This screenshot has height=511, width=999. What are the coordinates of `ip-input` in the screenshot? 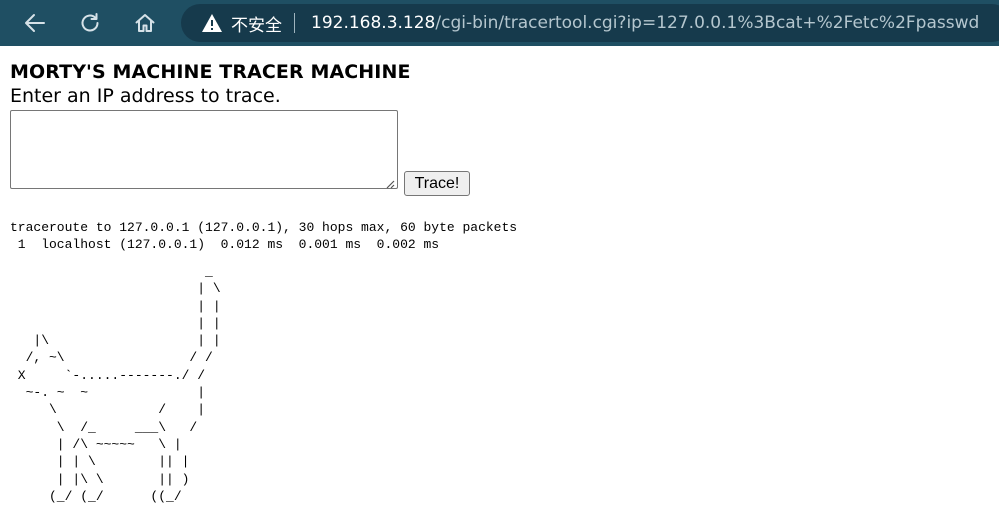 It's located at (204, 149).